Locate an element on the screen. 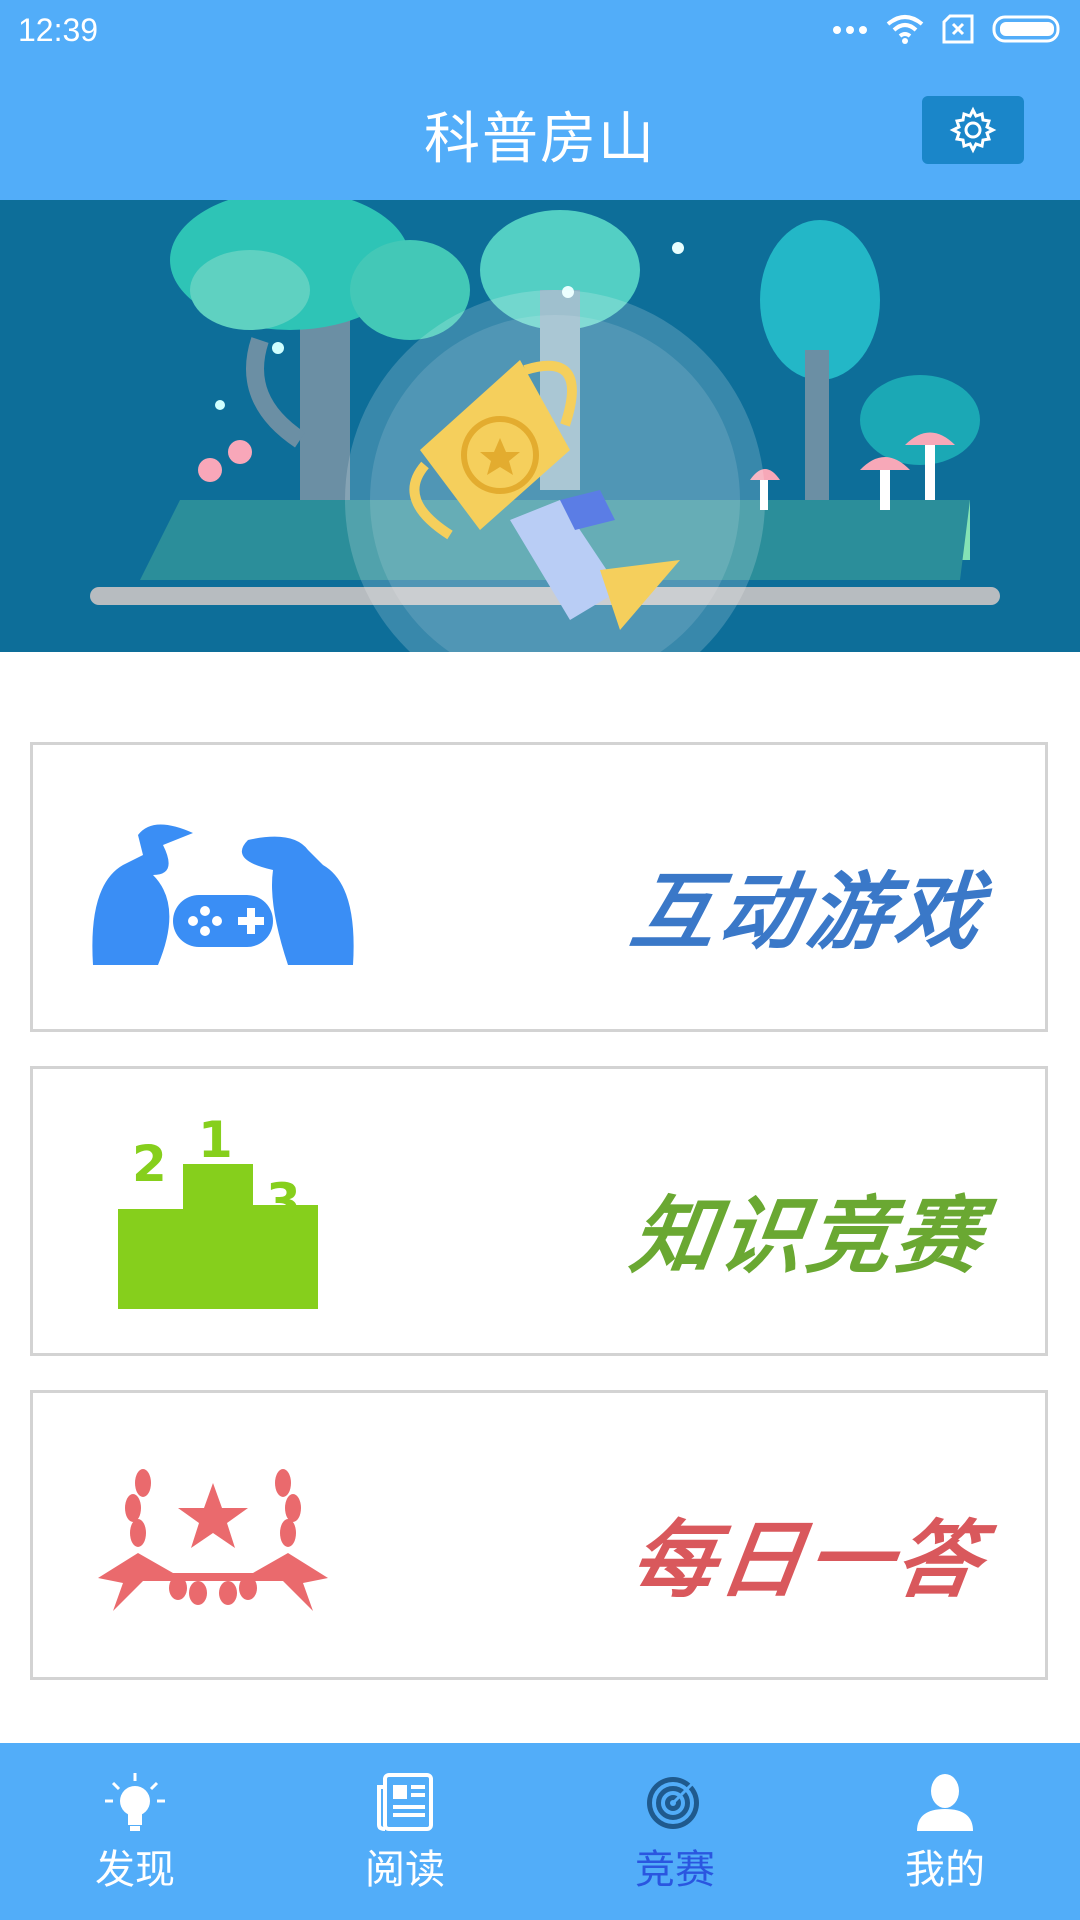 This screenshot has width=1080, height=1920. card-interactive-games: 互动游戏 is located at coordinates (539, 887).